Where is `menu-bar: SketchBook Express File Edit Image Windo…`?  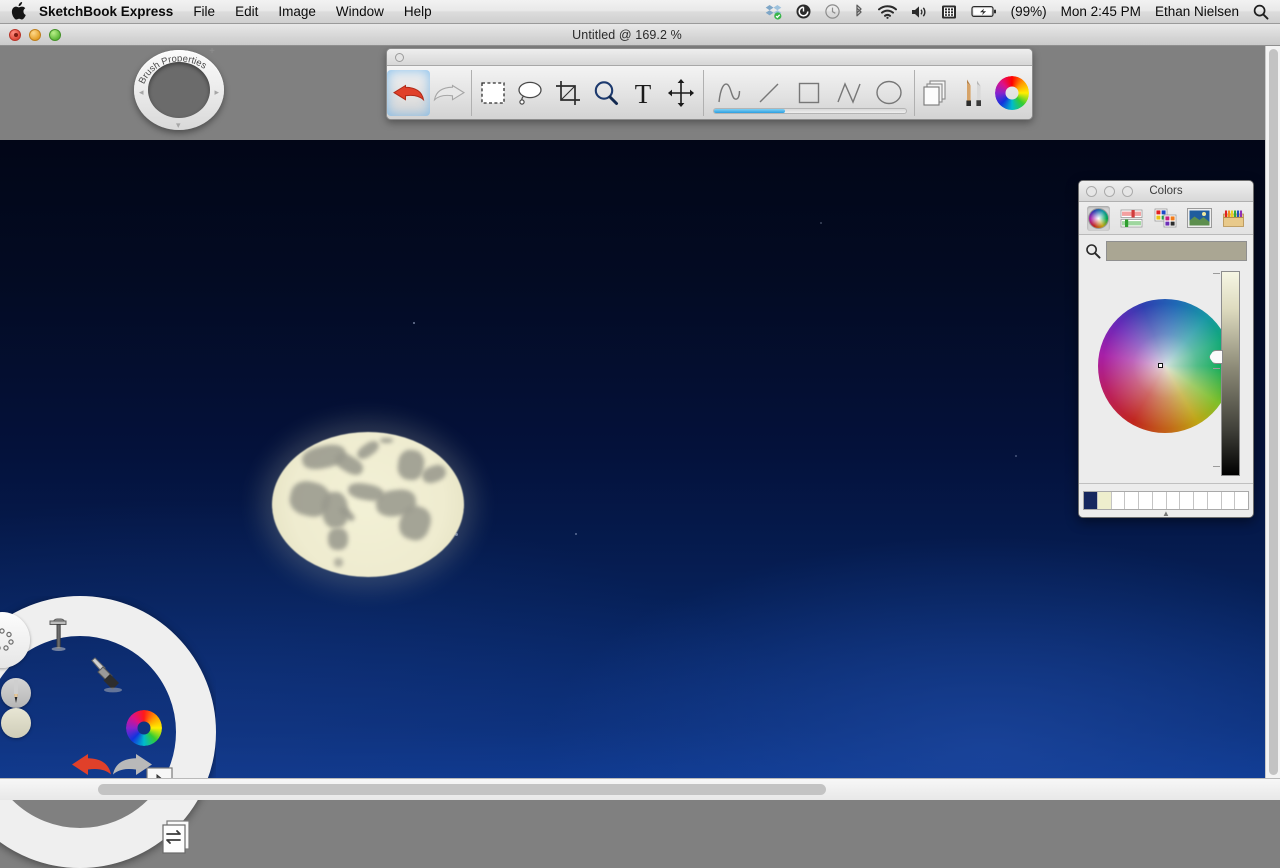 menu-bar: SketchBook Express File Edit Image Windo… is located at coordinates (640, 12).